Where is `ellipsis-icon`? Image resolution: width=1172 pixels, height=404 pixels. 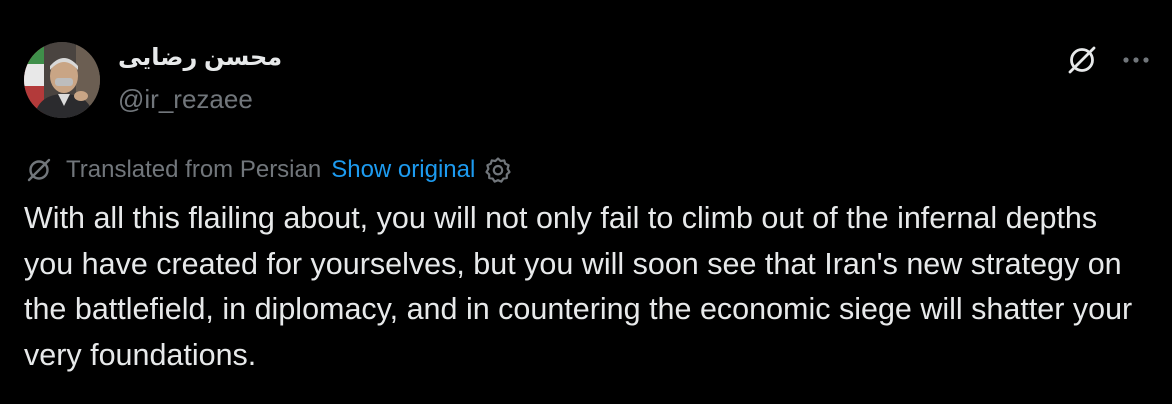 ellipsis-icon is located at coordinates (1136, 60).